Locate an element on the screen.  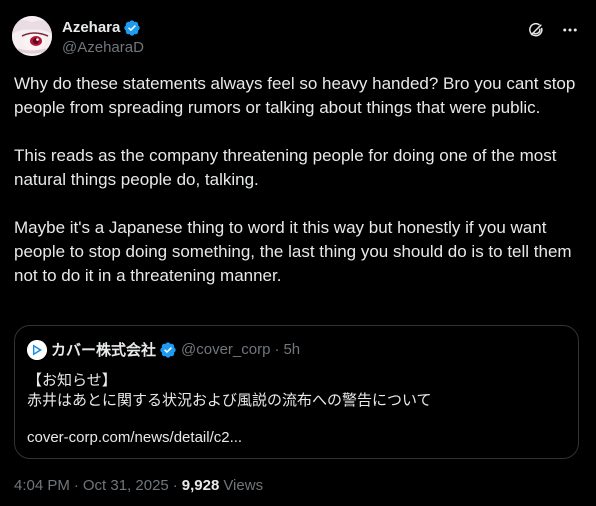
quoted-line: 【お知らせ】 is located at coordinates (72, 380).